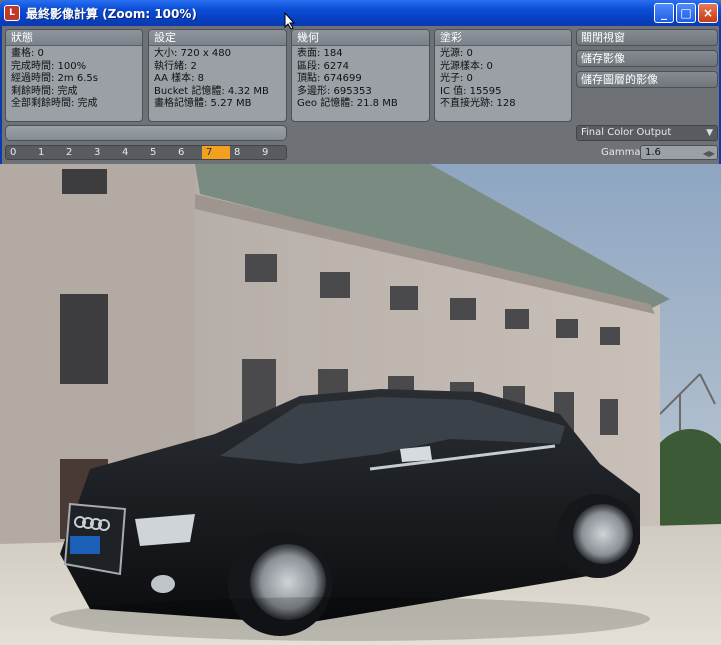 The height and width of the screenshot is (645, 721). Describe the element at coordinates (290, 21) in the screenshot. I see `mouse-cursor-icon` at that location.